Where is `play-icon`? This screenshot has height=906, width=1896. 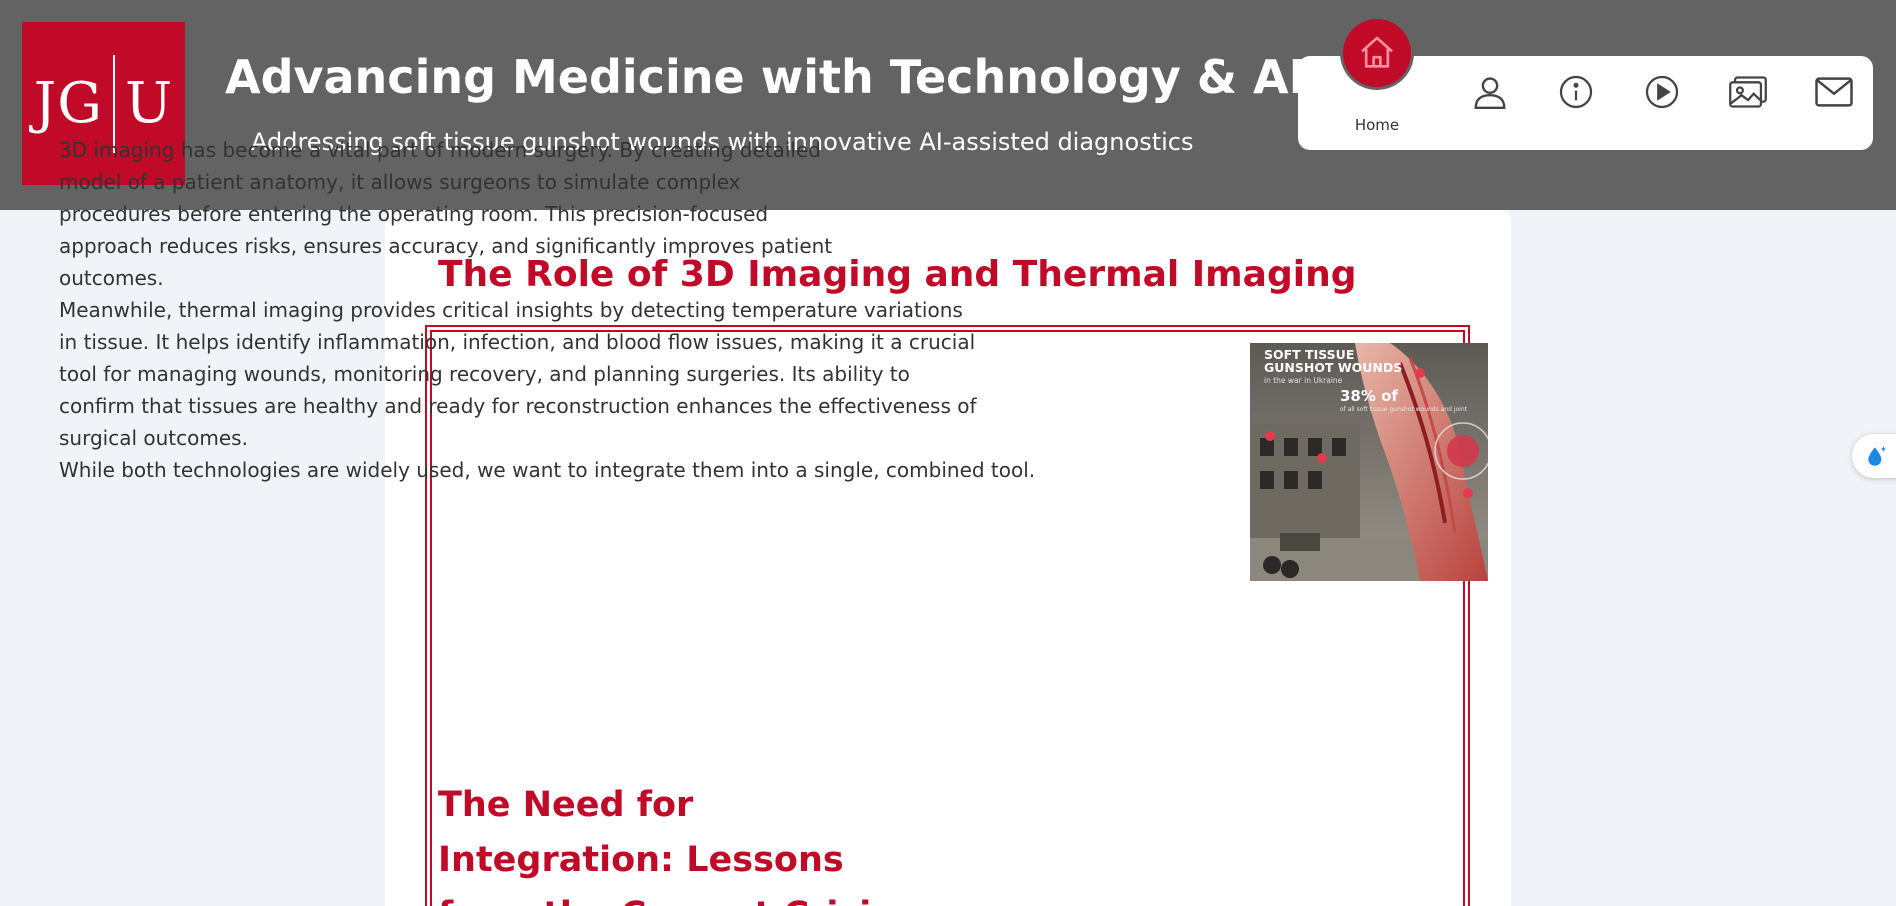 play-icon is located at coordinates (1662, 92).